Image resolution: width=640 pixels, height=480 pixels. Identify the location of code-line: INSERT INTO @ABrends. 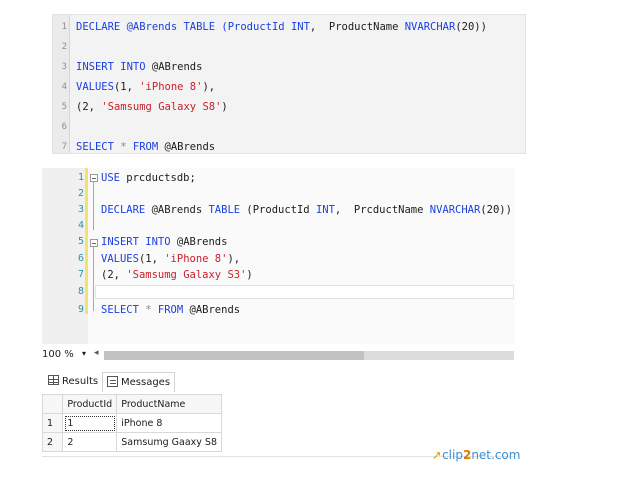
(164, 242).